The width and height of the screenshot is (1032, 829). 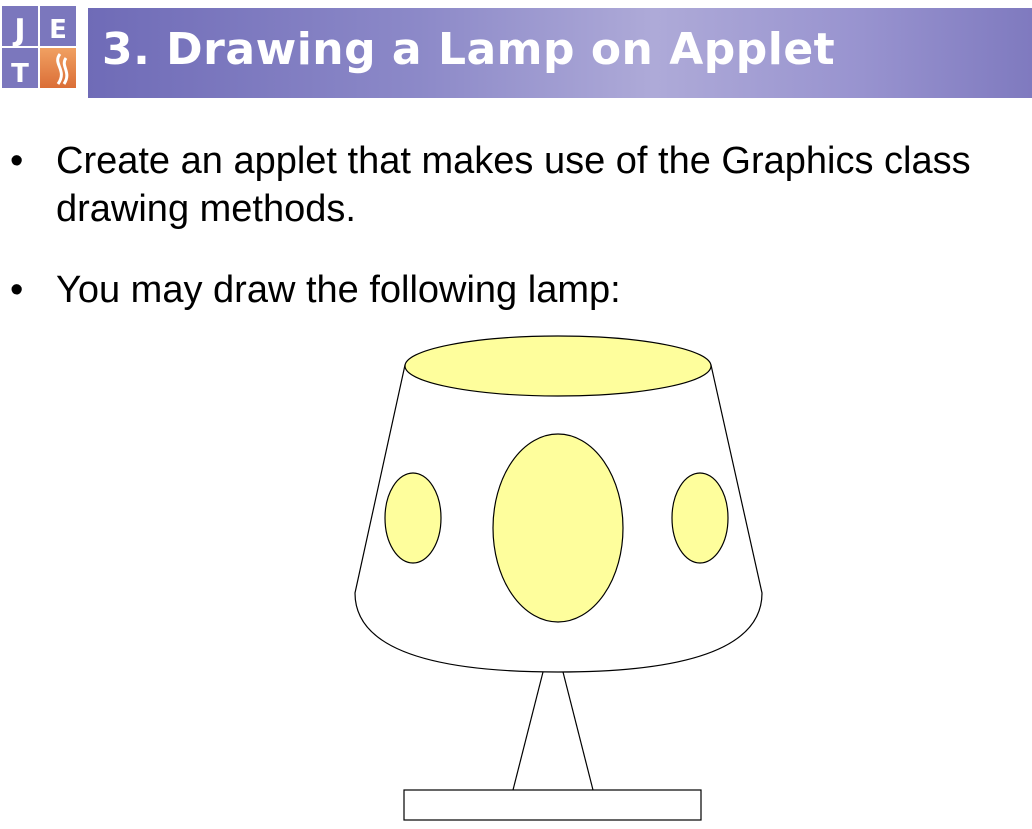 What do you see at coordinates (528, 731) in the screenshot?
I see `lamp-stand-left` at bounding box center [528, 731].